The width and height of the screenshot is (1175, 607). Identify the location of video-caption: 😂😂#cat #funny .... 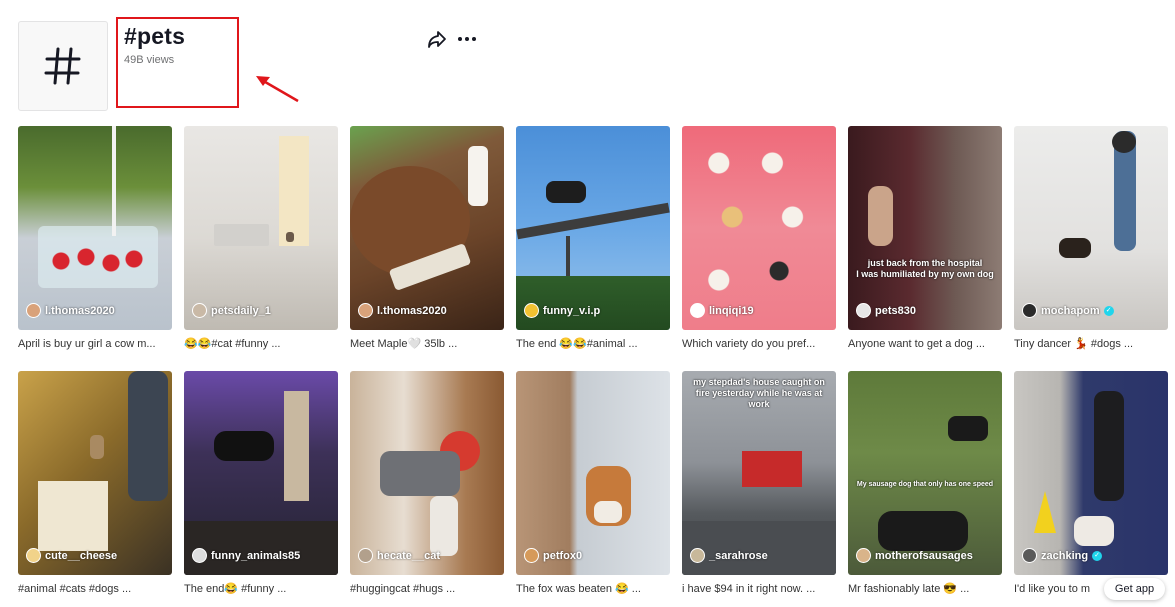
(232, 344).